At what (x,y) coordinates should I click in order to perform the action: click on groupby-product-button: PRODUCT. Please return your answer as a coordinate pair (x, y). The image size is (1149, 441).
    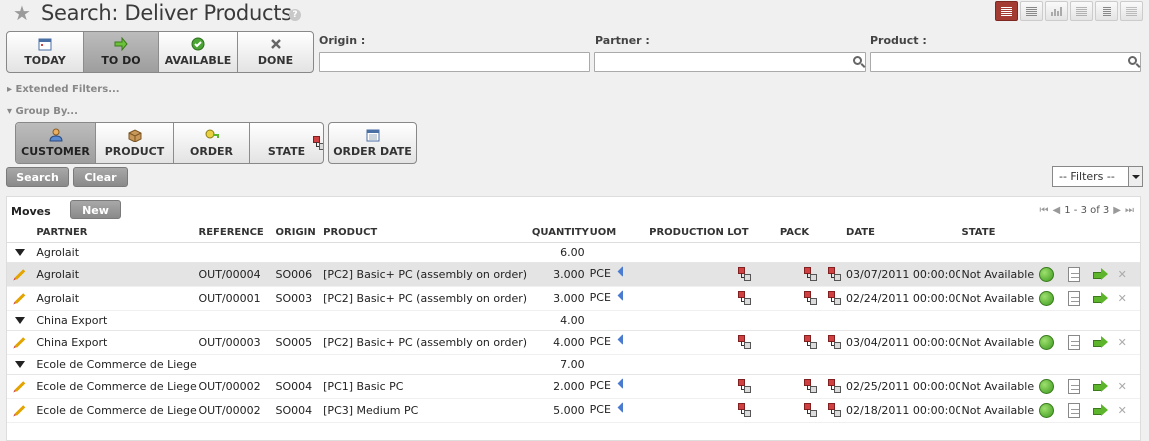
    Looking at the image, I should click on (135, 143).